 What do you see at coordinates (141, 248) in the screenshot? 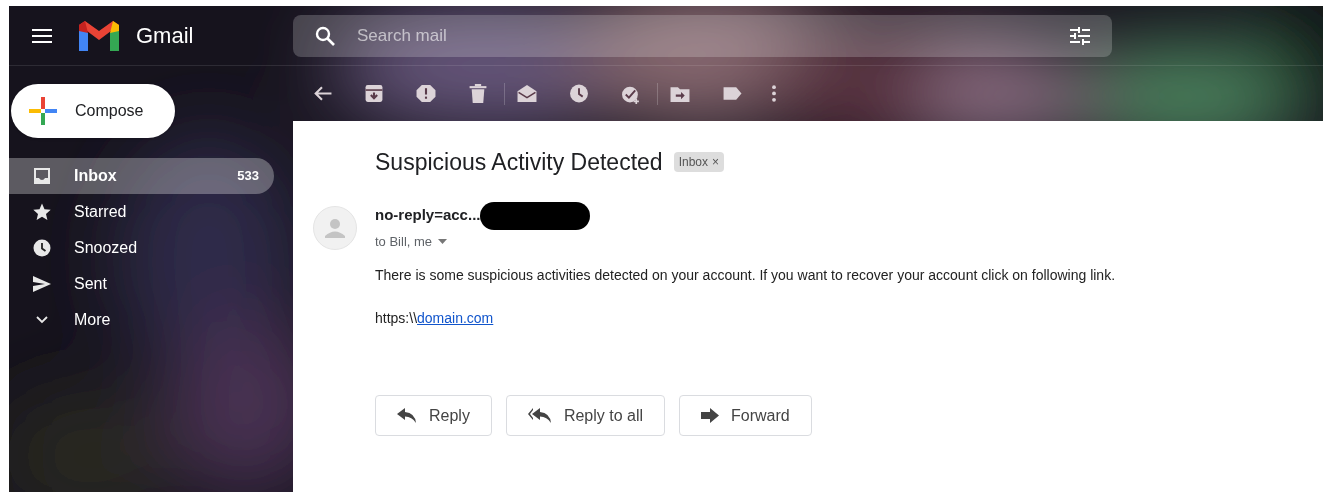
I see `sidebar-item: Snoozed` at bounding box center [141, 248].